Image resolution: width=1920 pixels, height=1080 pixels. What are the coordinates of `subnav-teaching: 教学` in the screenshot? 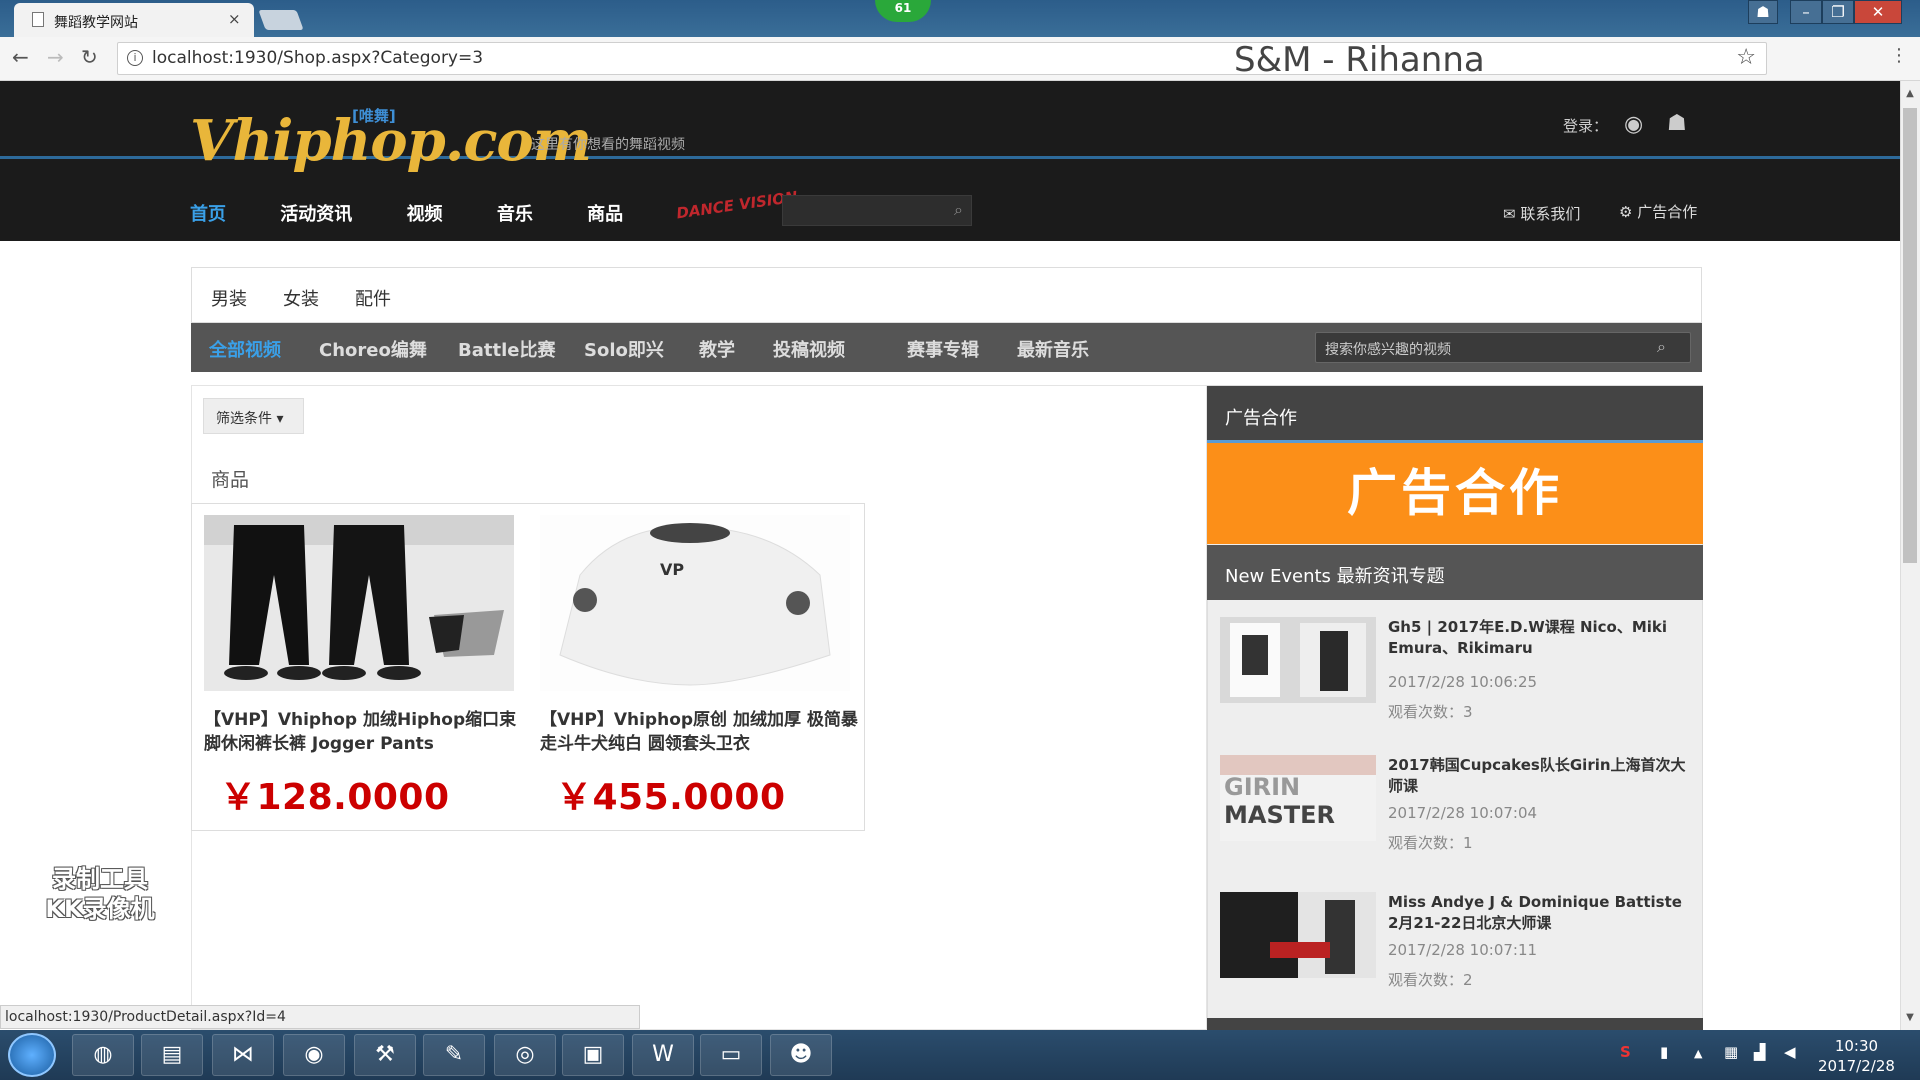 It's located at (717, 349).